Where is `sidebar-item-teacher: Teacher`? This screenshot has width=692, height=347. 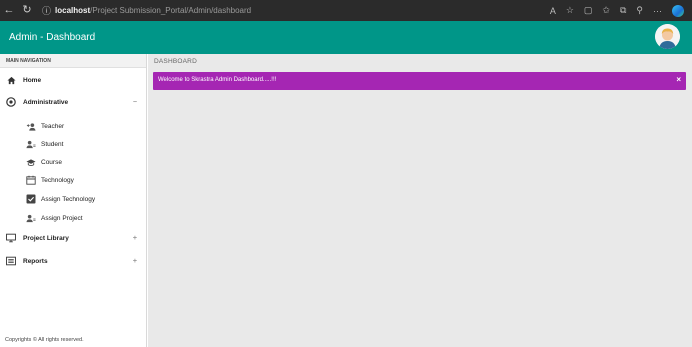 sidebar-item-teacher: Teacher is located at coordinates (73, 126).